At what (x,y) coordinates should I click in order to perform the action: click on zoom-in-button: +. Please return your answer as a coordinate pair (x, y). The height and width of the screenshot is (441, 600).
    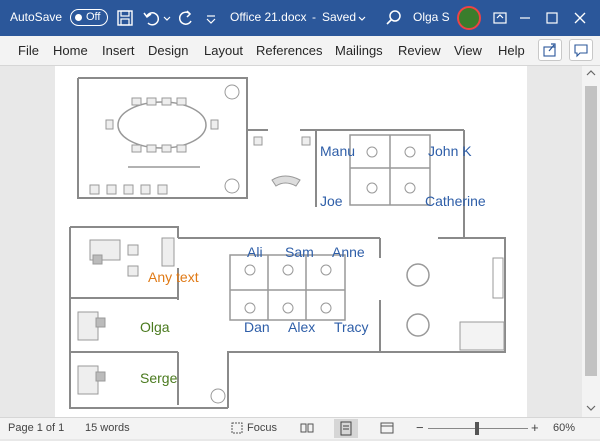
    Looking at the image, I should click on (535, 427).